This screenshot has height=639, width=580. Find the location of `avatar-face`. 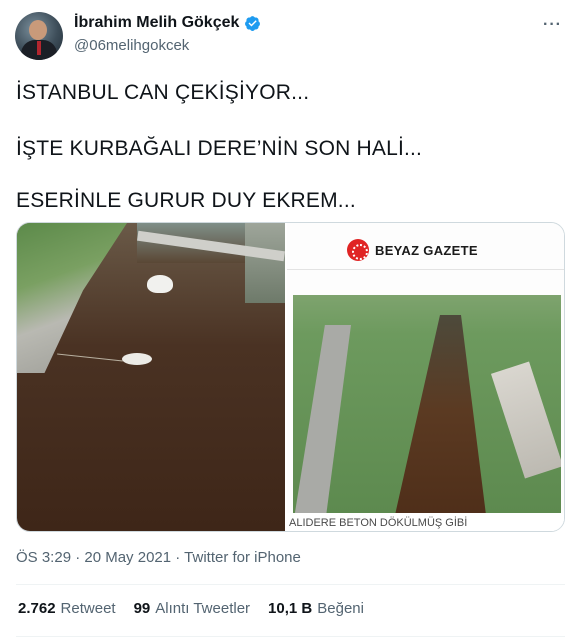

avatar-face is located at coordinates (38, 30).